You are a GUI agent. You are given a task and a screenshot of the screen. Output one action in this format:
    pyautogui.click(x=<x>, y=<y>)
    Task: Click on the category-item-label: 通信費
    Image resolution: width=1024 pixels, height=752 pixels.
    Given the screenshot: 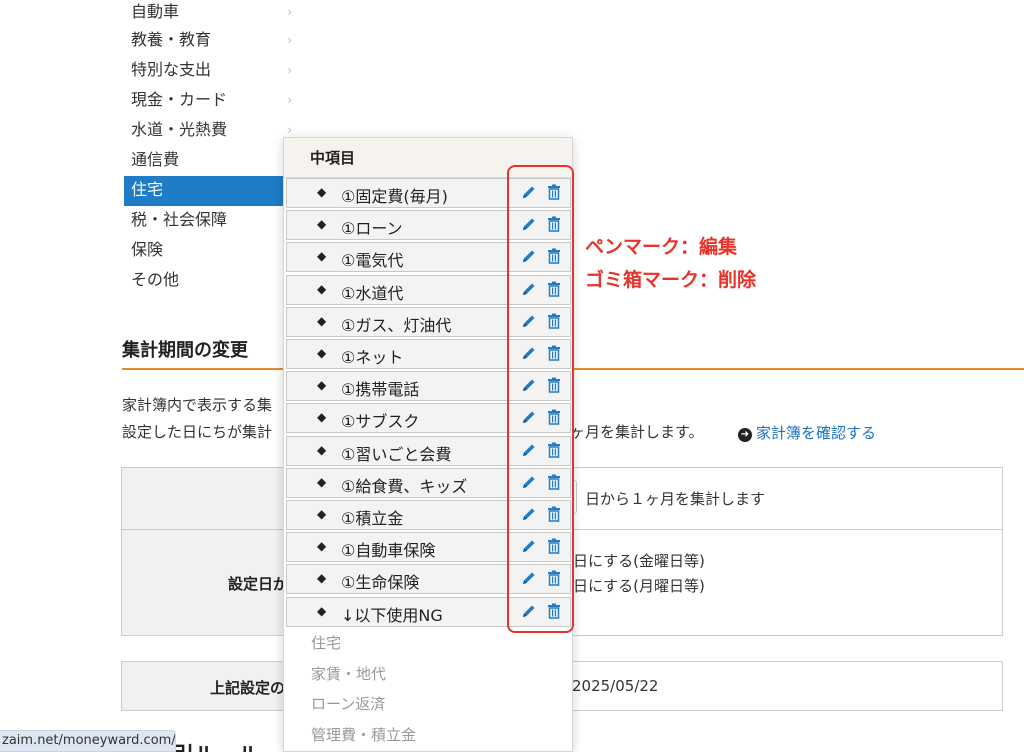 What is the action you would take?
    pyautogui.click(x=155, y=159)
    